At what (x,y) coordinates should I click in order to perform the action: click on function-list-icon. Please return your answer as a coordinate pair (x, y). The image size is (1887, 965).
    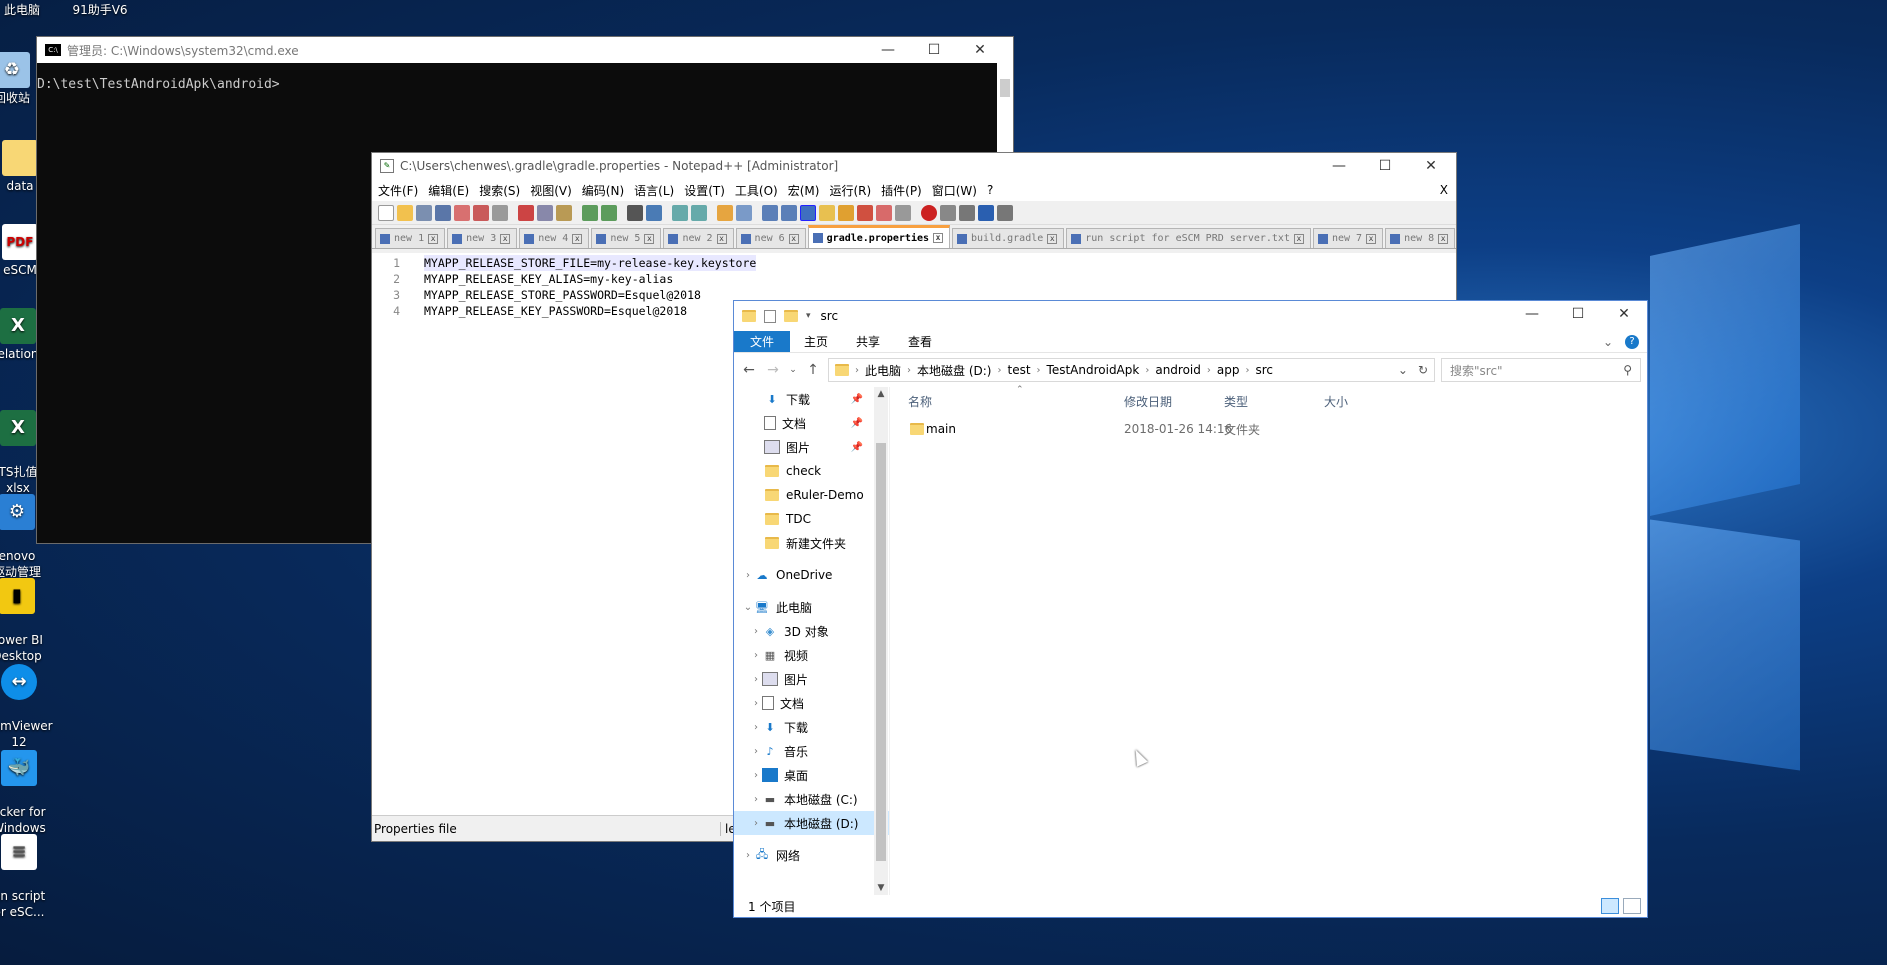
    Looking at the image, I should click on (865, 212).